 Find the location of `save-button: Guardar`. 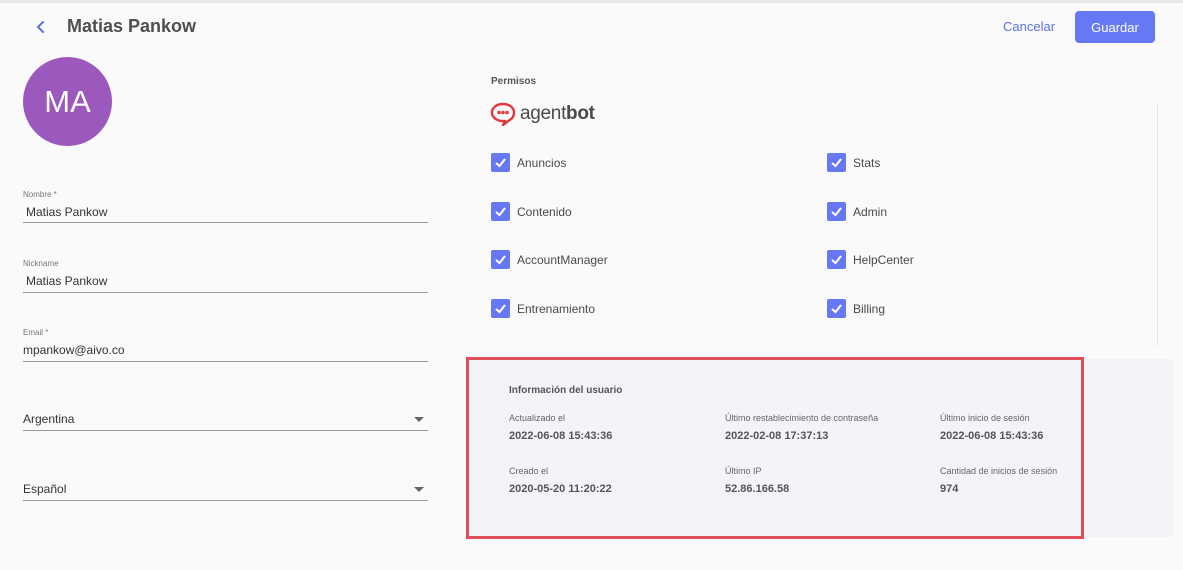

save-button: Guardar is located at coordinates (1115, 27).